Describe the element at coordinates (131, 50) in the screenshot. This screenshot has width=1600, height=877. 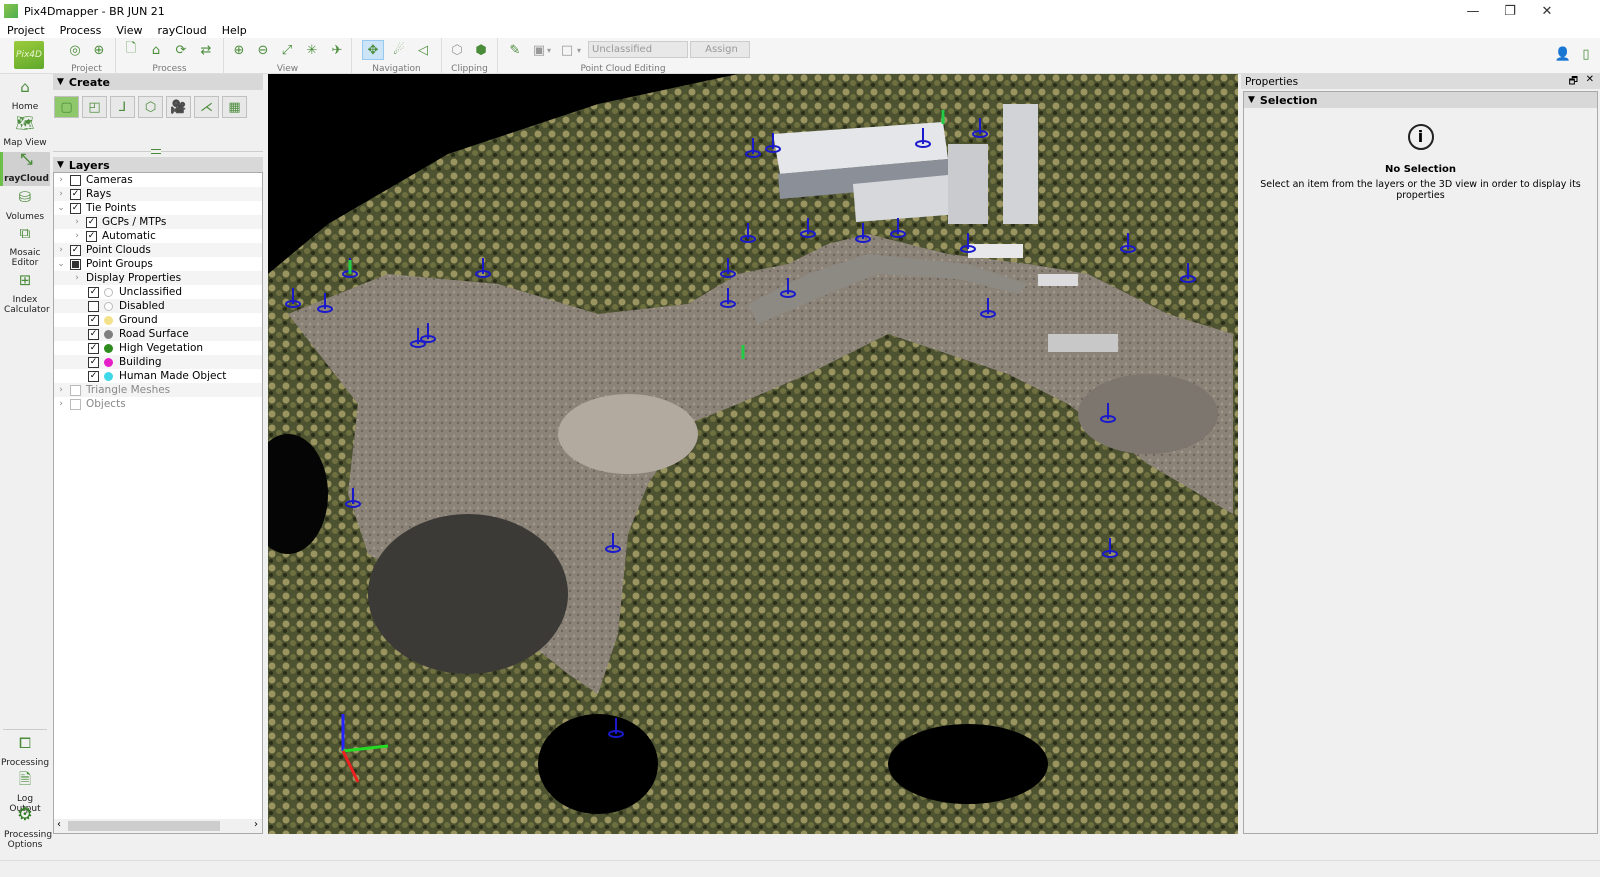
I see `new-project-icon: 🗋` at that location.